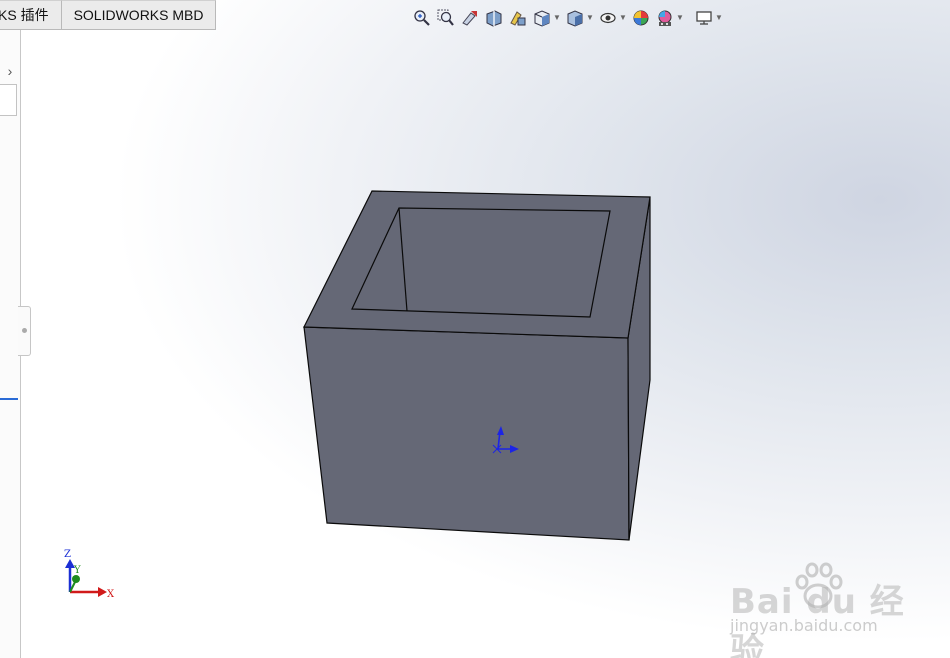 The width and height of the screenshot is (950, 658). I want to click on splitter-grip-icon, so click(24, 330).